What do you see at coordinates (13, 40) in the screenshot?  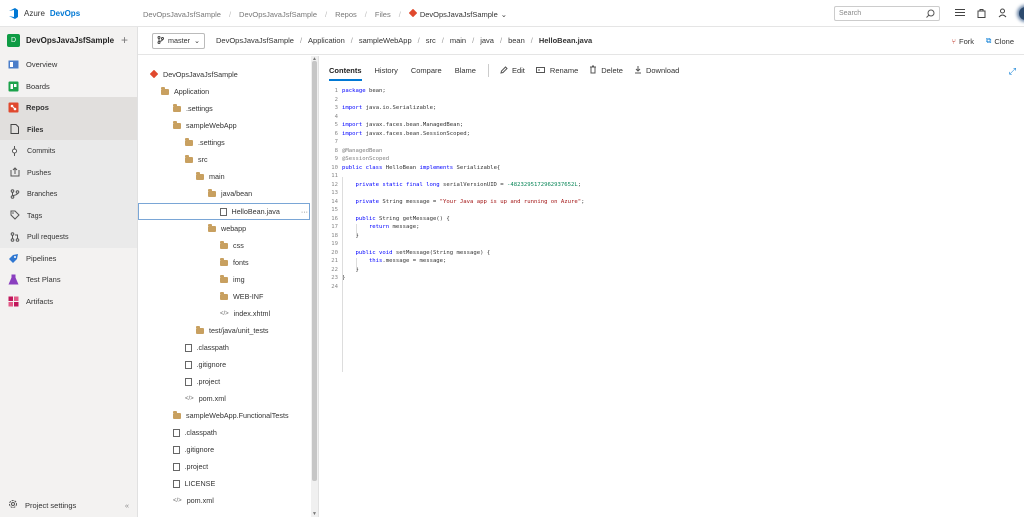 I see `project-badge: D` at bounding box center [13, 40].